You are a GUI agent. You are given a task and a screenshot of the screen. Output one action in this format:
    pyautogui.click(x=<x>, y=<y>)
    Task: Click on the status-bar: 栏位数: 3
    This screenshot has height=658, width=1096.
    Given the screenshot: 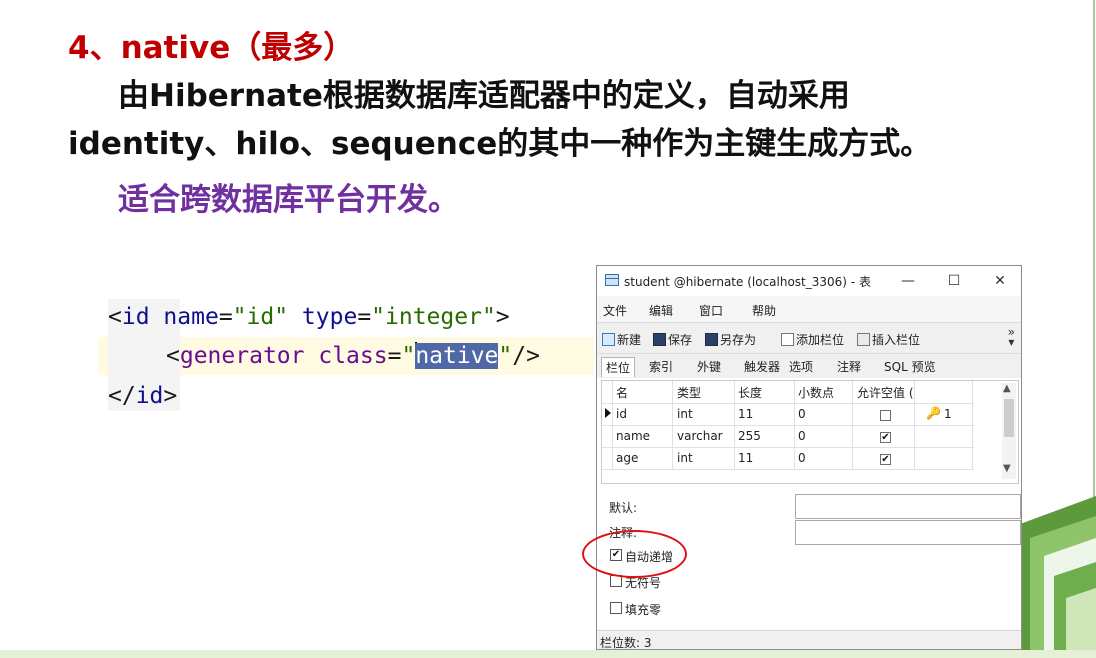 What is the action you would take?
    pyautogui.click(x=809, y=640)
    